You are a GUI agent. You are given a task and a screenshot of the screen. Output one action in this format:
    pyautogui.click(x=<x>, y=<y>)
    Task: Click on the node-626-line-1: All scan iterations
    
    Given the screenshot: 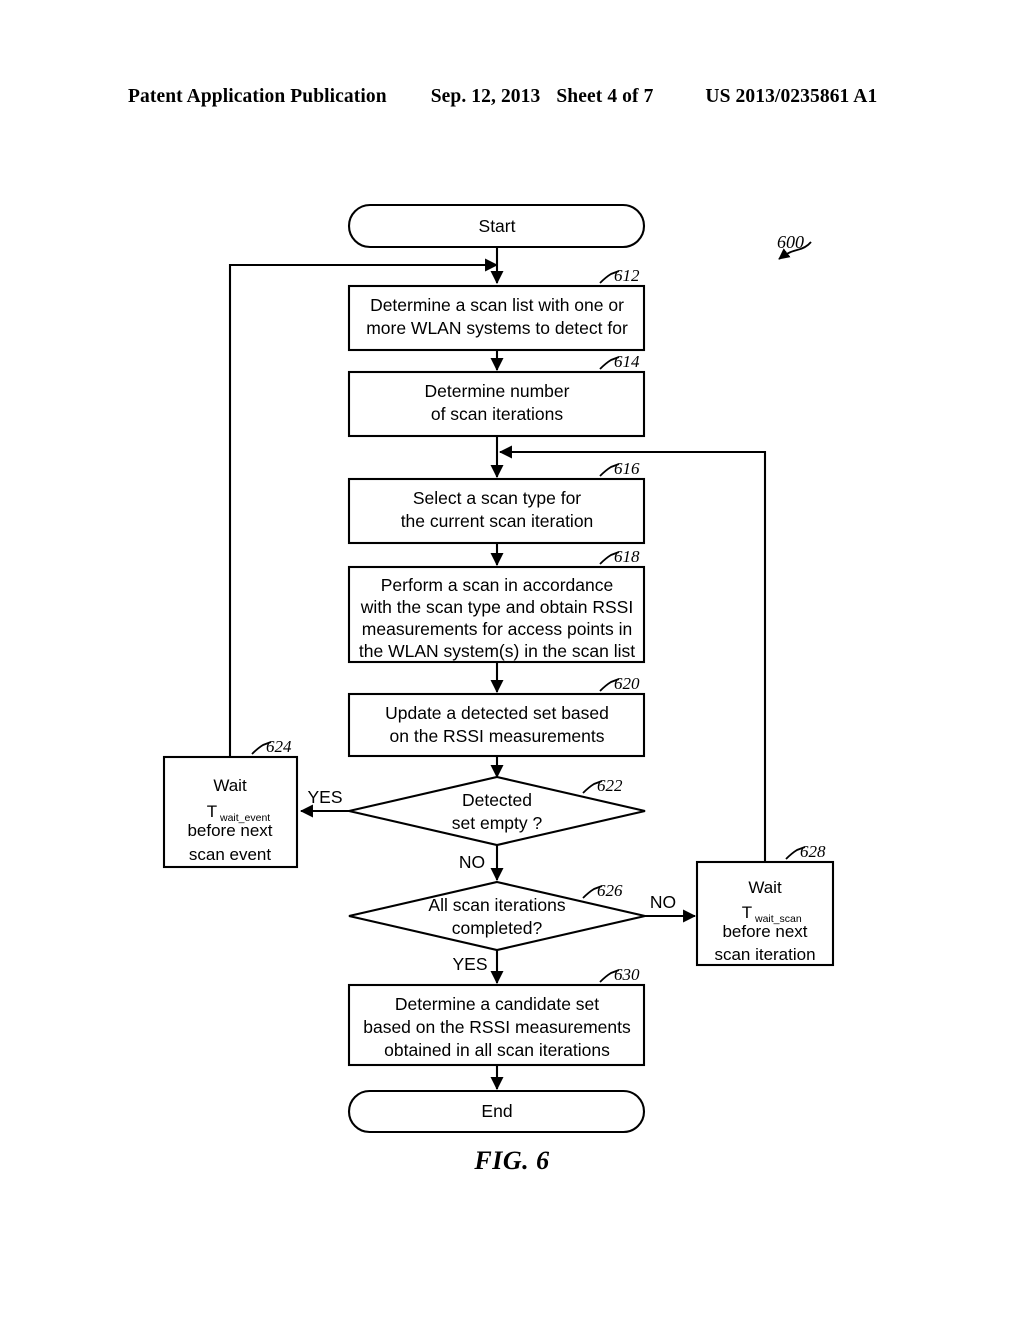 What is the action you would take?
    pyautogui.click(x=496, y=905)
    